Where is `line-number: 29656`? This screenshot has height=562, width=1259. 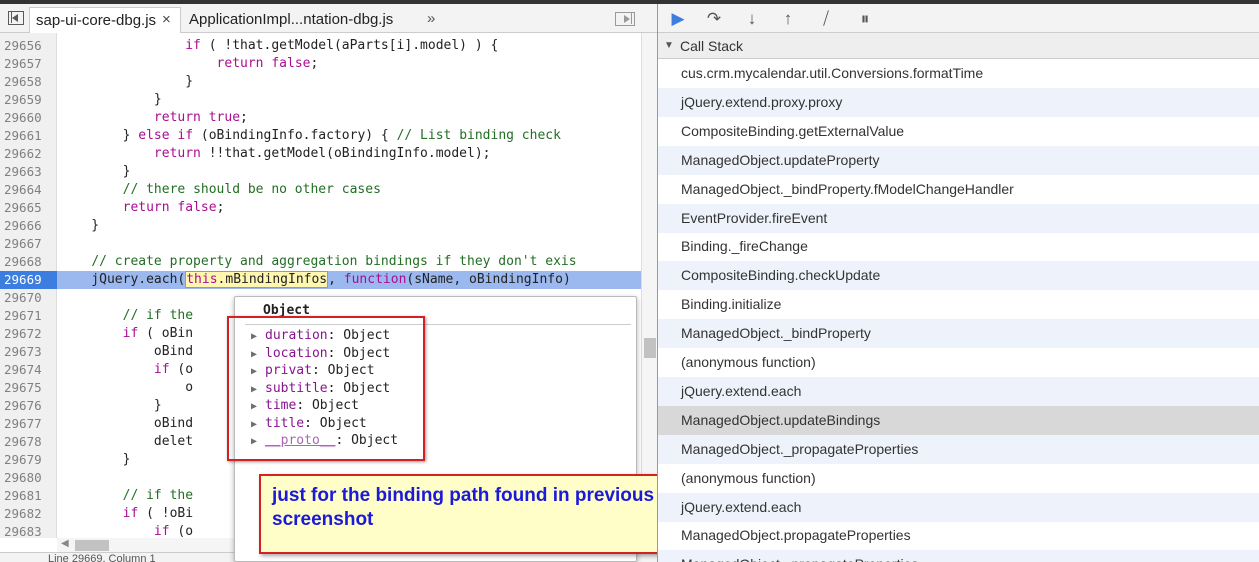 line-number: 29656 is located at coordinates (28, 46).